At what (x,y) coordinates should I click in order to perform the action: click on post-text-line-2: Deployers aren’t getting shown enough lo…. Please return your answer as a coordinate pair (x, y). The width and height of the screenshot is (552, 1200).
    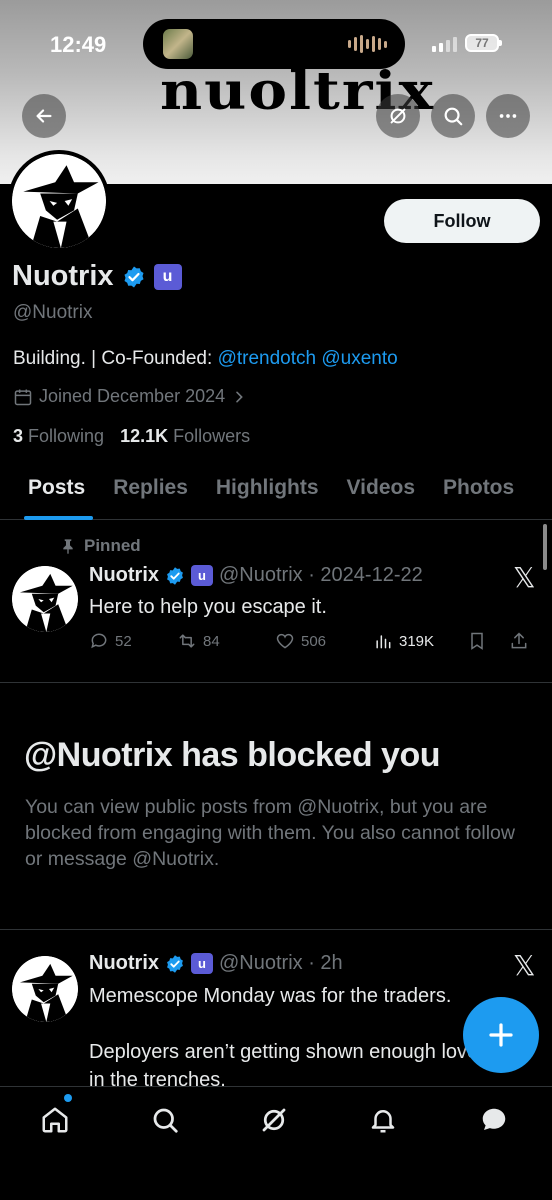
    Looking at the image, I should click on (284, 1052).